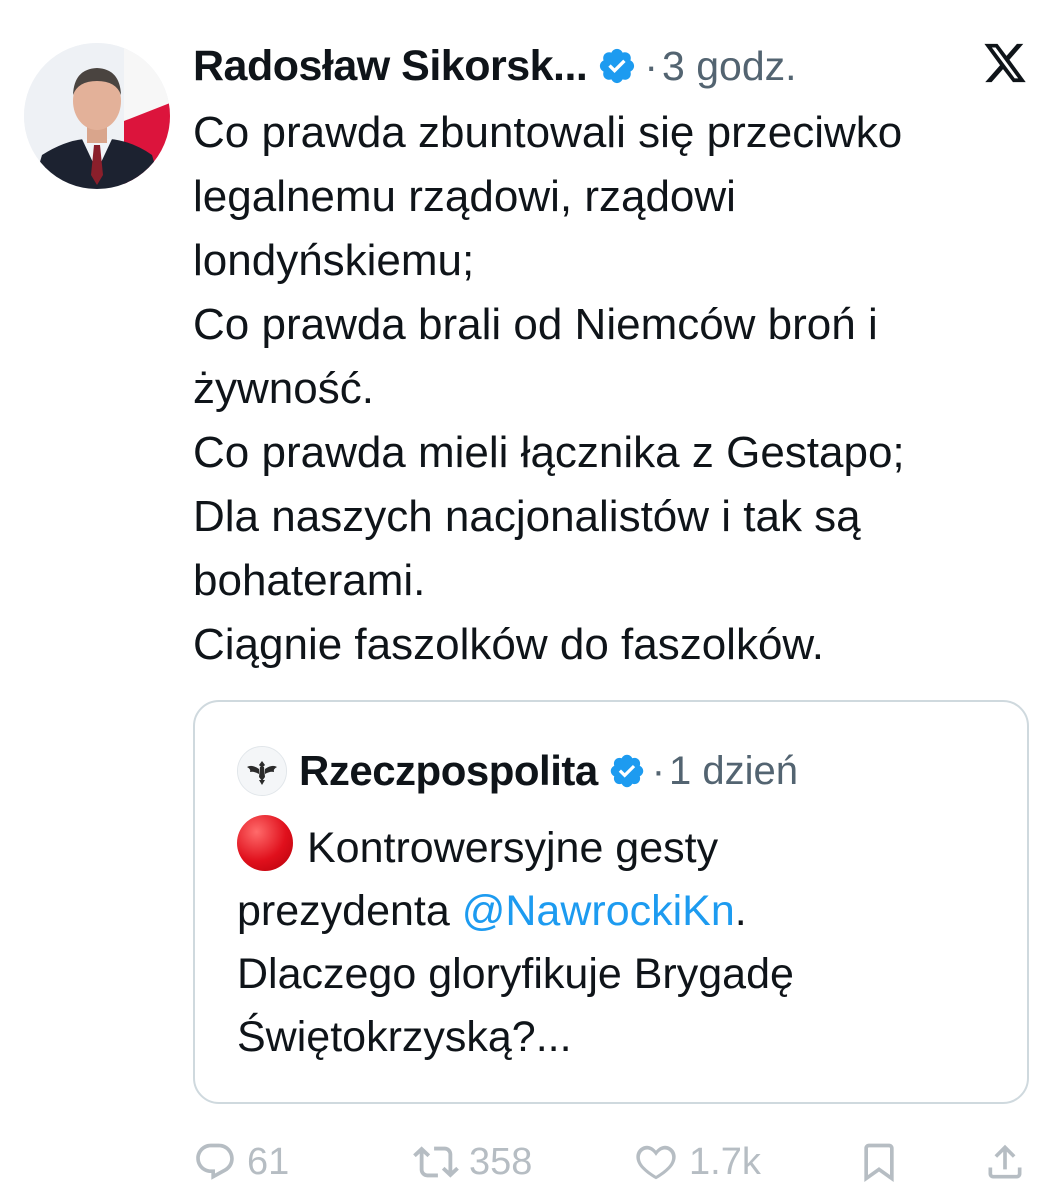 This screenshot has height=1200, width=1056. Describe the element at coordinates (598, 911) in the screenshot. I see `mention-link: @NawrockiKn` at that location.